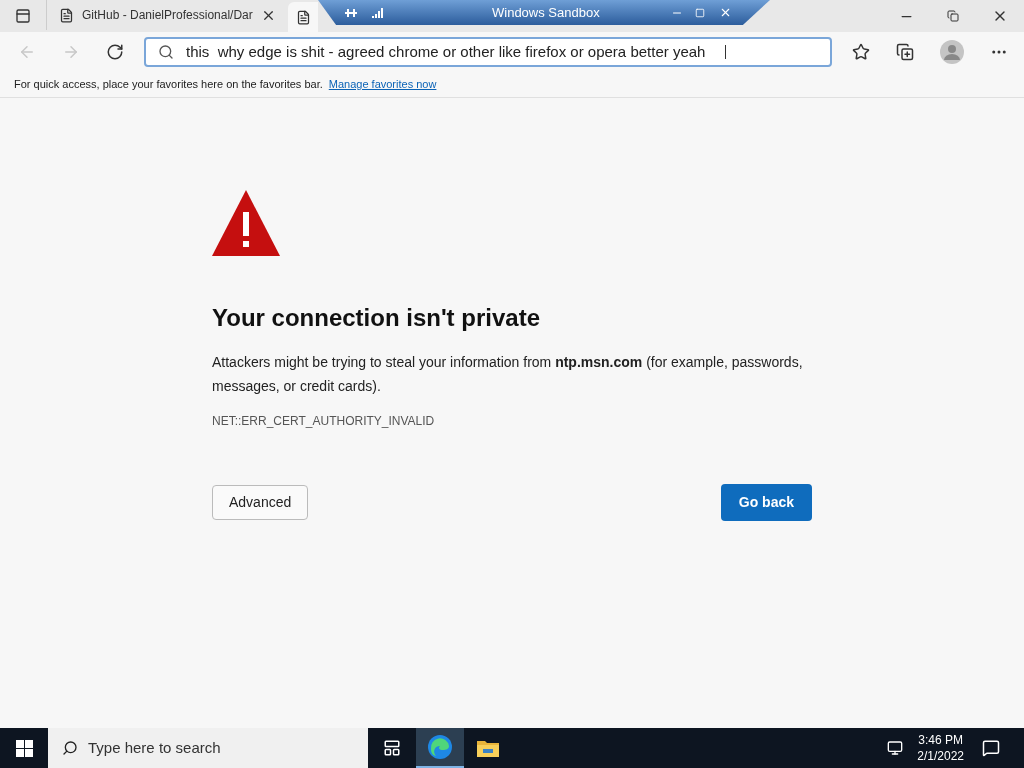  Describe the element at coordinates (168, 85) in the screenshot. I see `favorites-message: For quick access, place your favorites here on the favorites bar.` at that location.